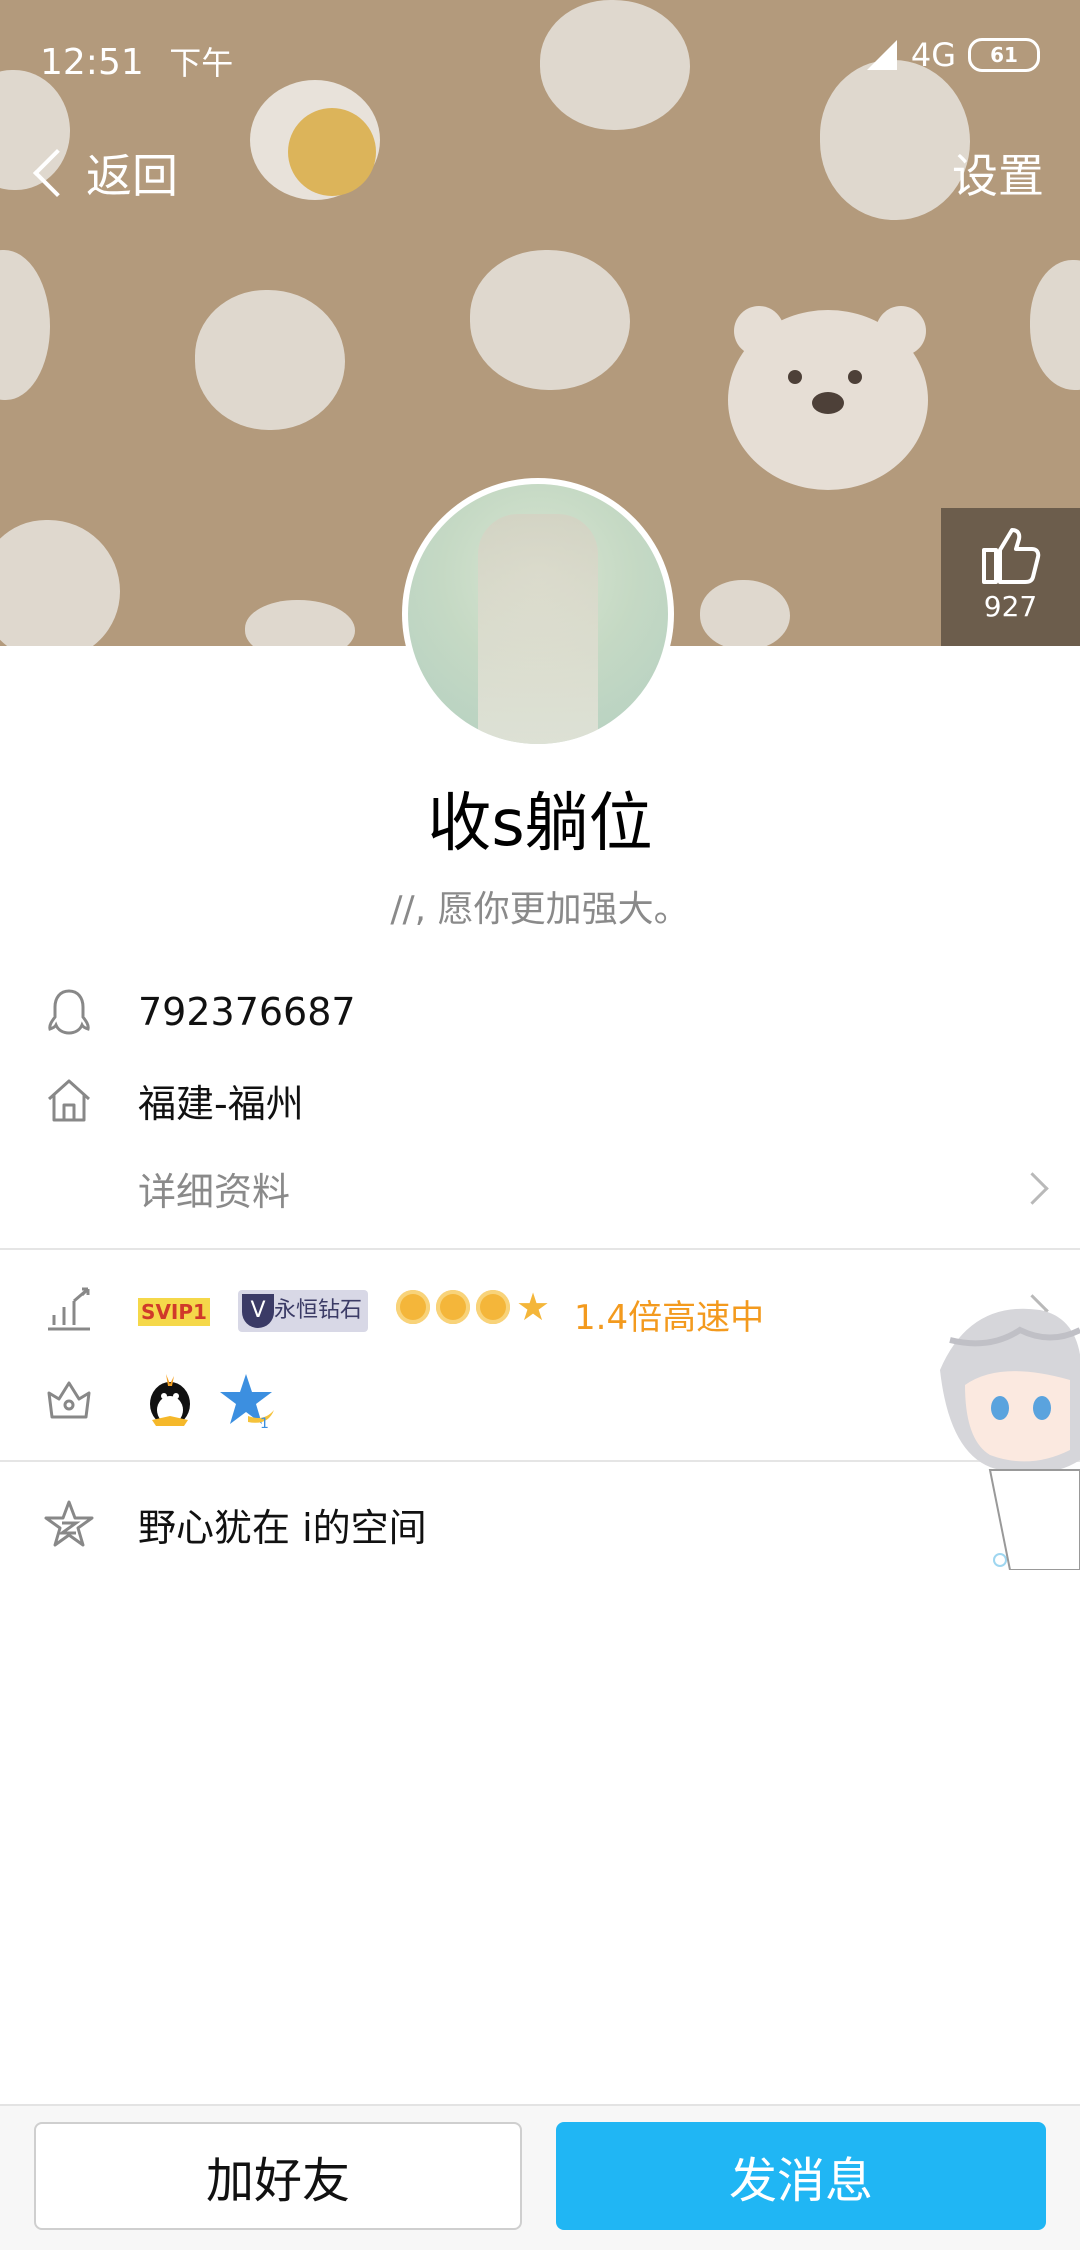 This screenshot has height=2250, width=1080. What do you see at coordinates (540, 1524) in the screenshot?
I see `qzone-row: 野心犹在 i的空间` at bounding box center [540, 1524].